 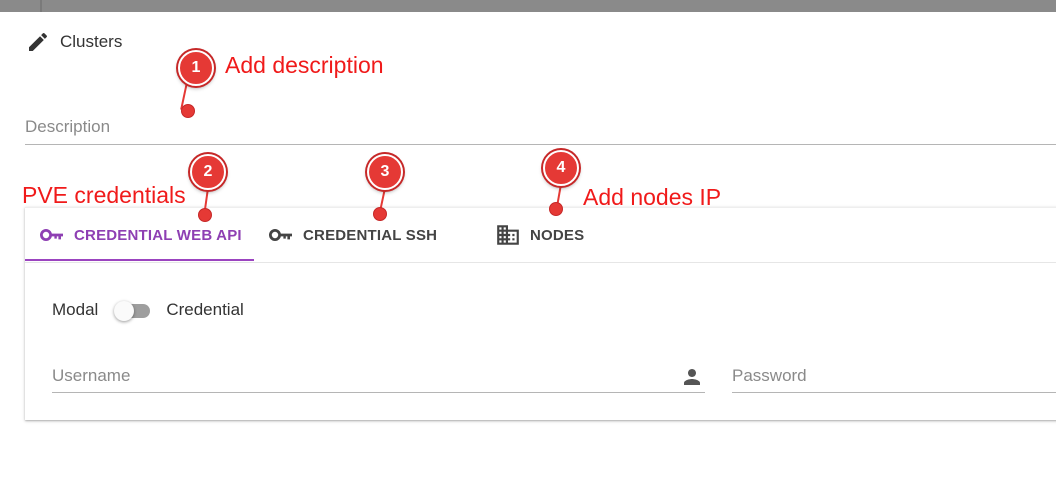 I want to click on toggle-left-label: Modal, so click(x=75, y=309).